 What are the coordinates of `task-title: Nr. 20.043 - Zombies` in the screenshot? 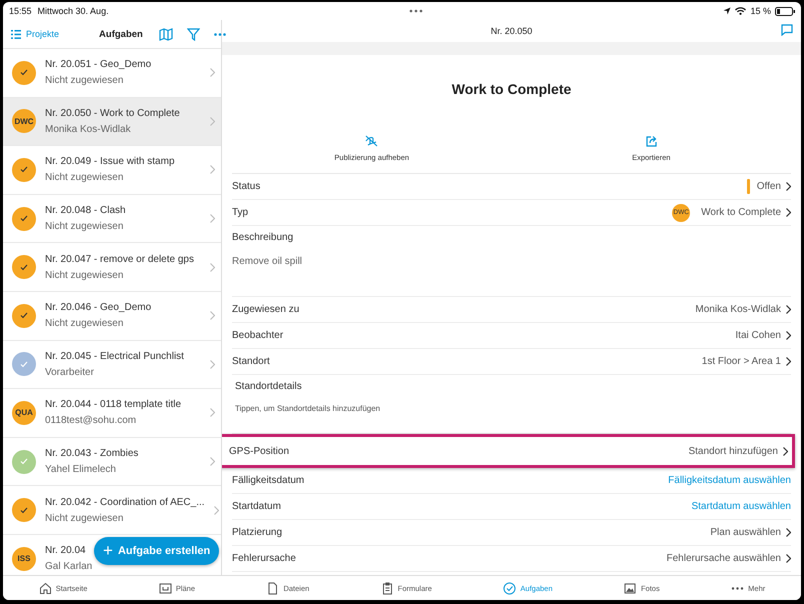 It's located at (91, 454).